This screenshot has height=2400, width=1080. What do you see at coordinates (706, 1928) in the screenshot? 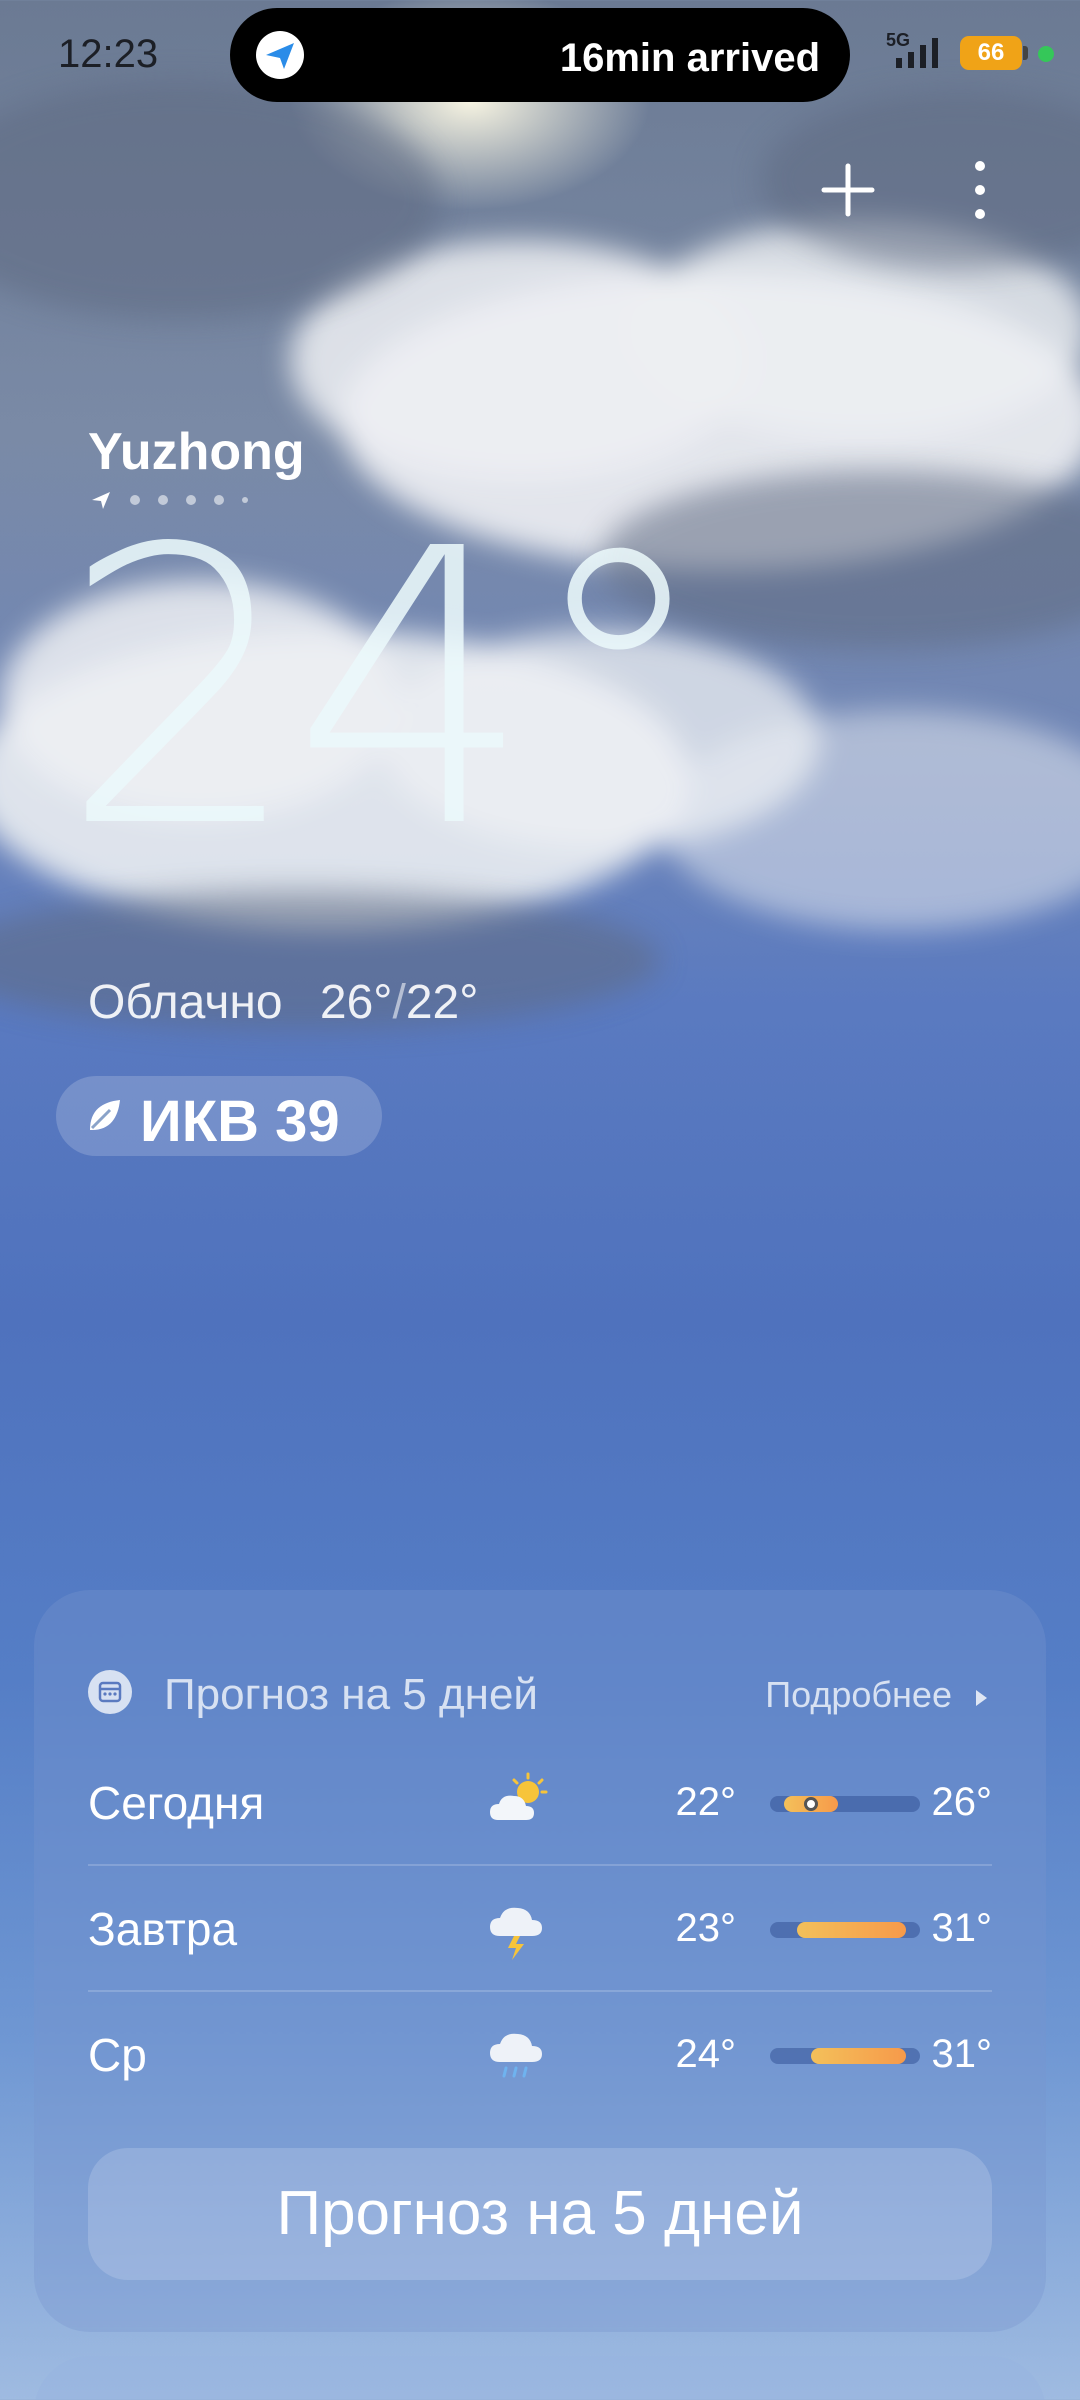
I see `forecast-low: 23°` at bounding box center [706, 1928].